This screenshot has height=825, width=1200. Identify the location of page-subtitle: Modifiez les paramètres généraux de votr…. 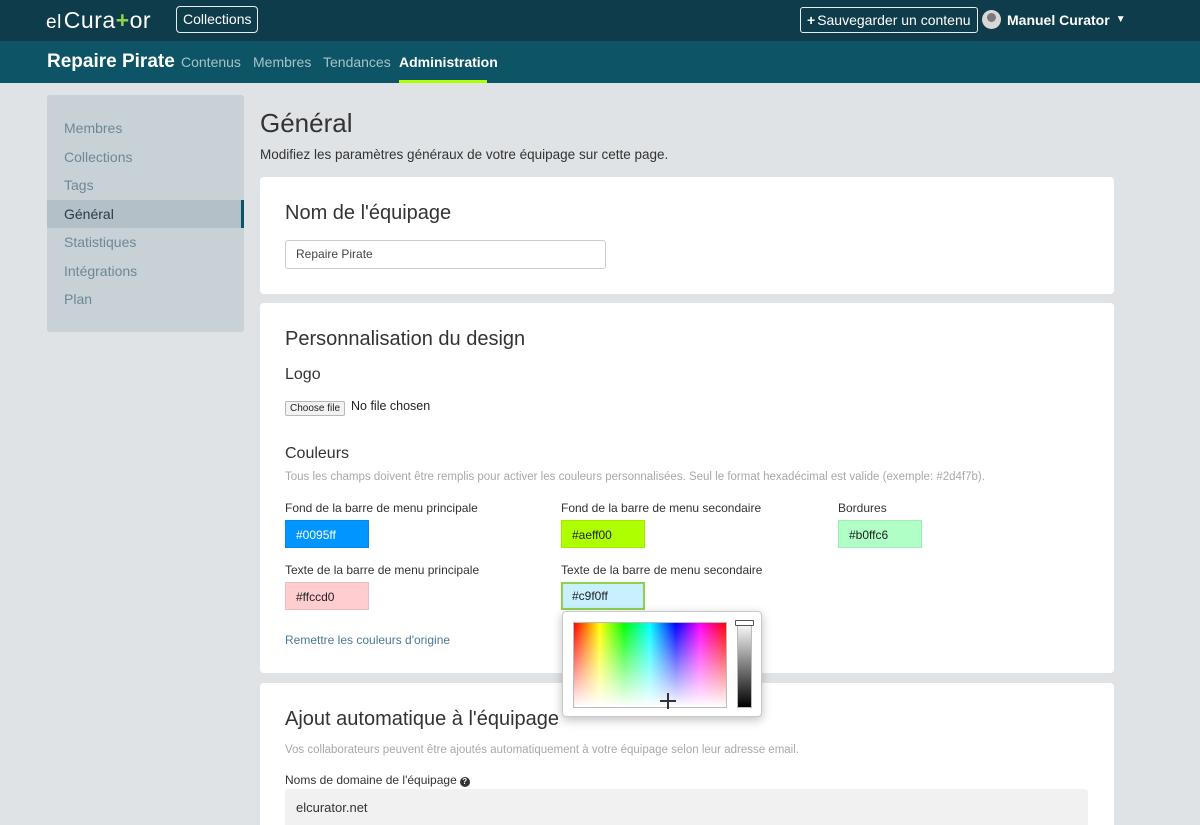
(464, 154).